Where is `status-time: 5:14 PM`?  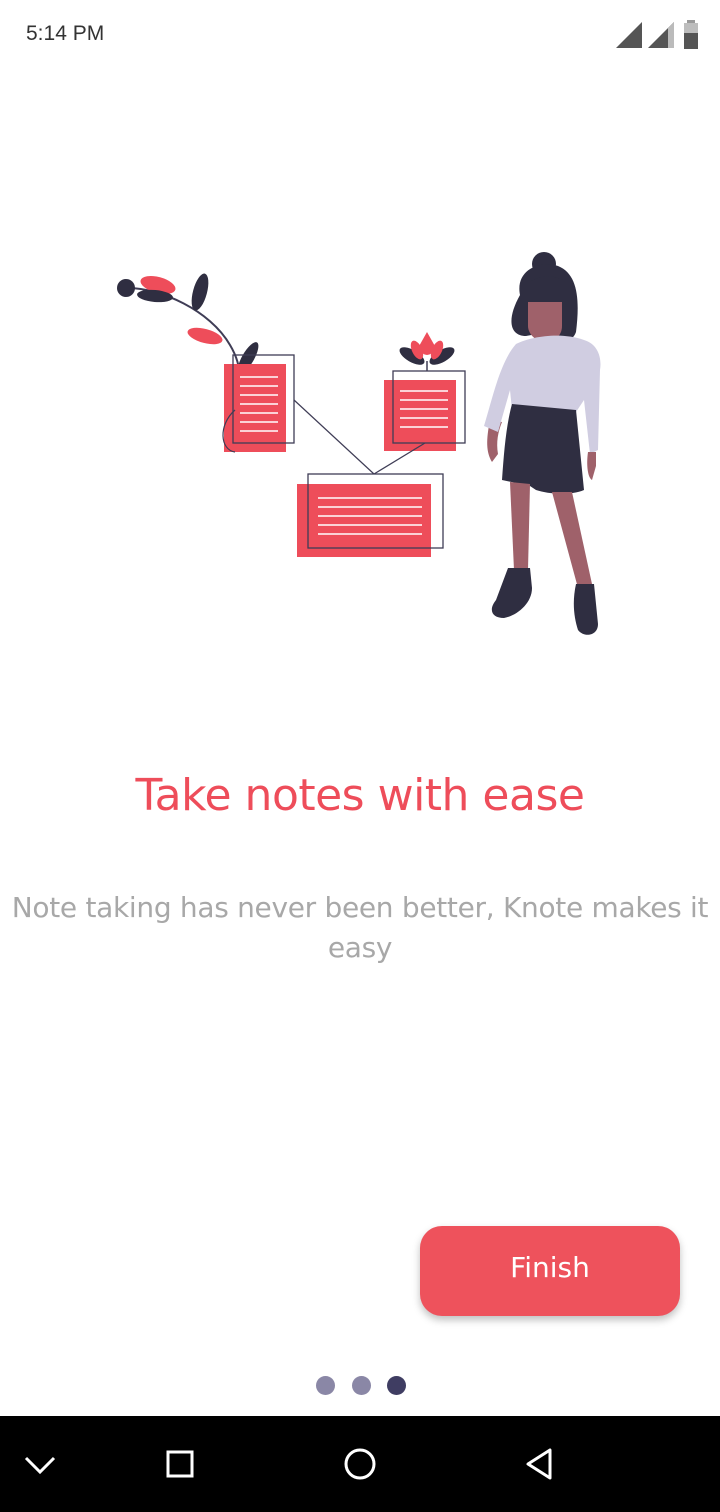
status-time: 5:14 PM is located at coordinates (65, 33).